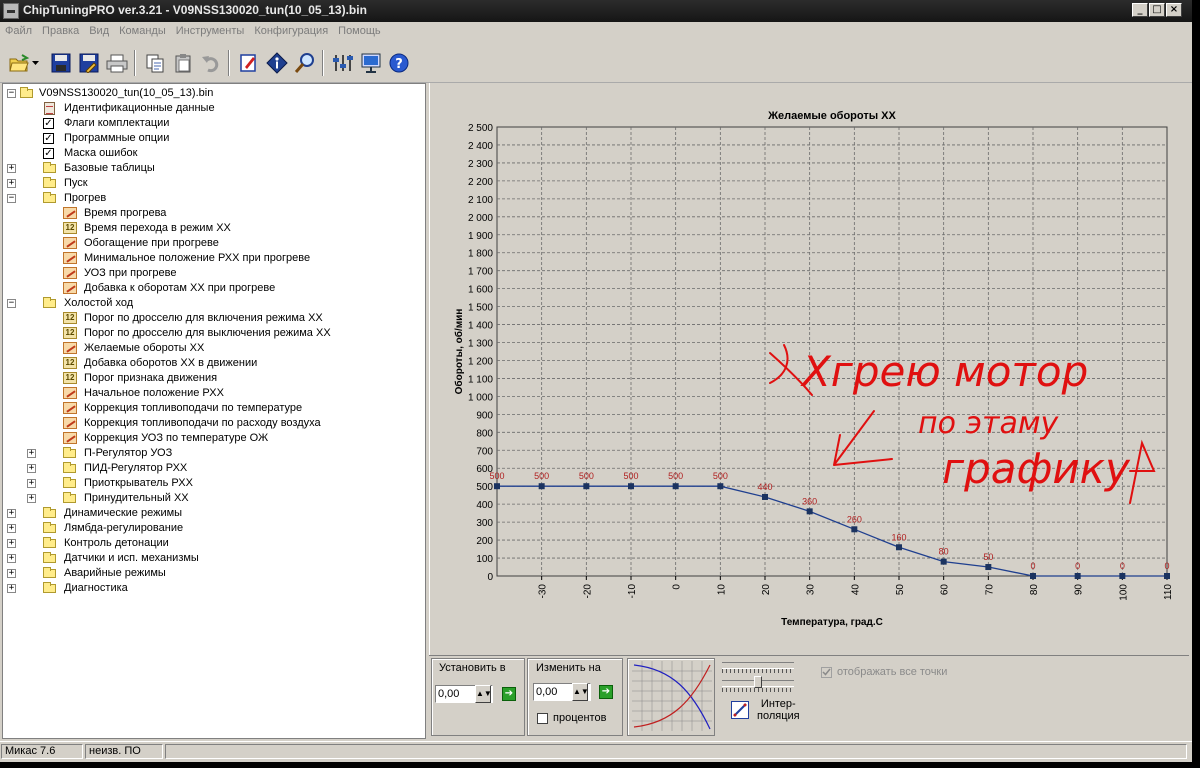  Describe the element at coordinates (580, 692) in the screenshot. I see `change-value-spinner: ▲▼` at that location.